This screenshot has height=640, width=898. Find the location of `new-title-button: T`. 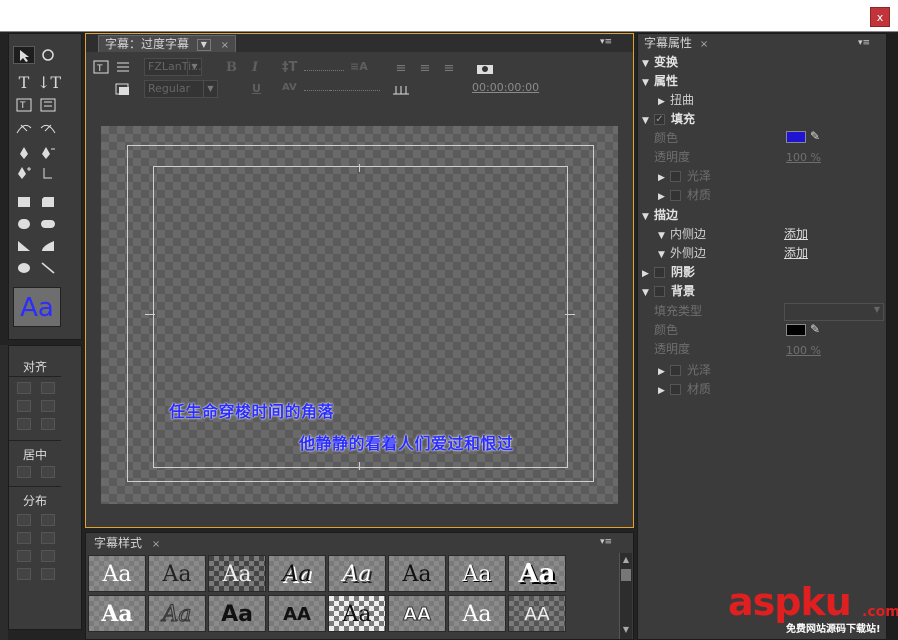

new-title-button: T is located at coordinates (101, 67).